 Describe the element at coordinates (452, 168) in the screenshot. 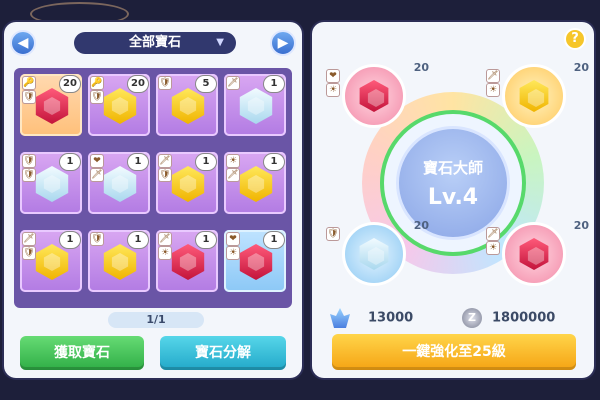

I see `master-title: 寶石大師` at that location.